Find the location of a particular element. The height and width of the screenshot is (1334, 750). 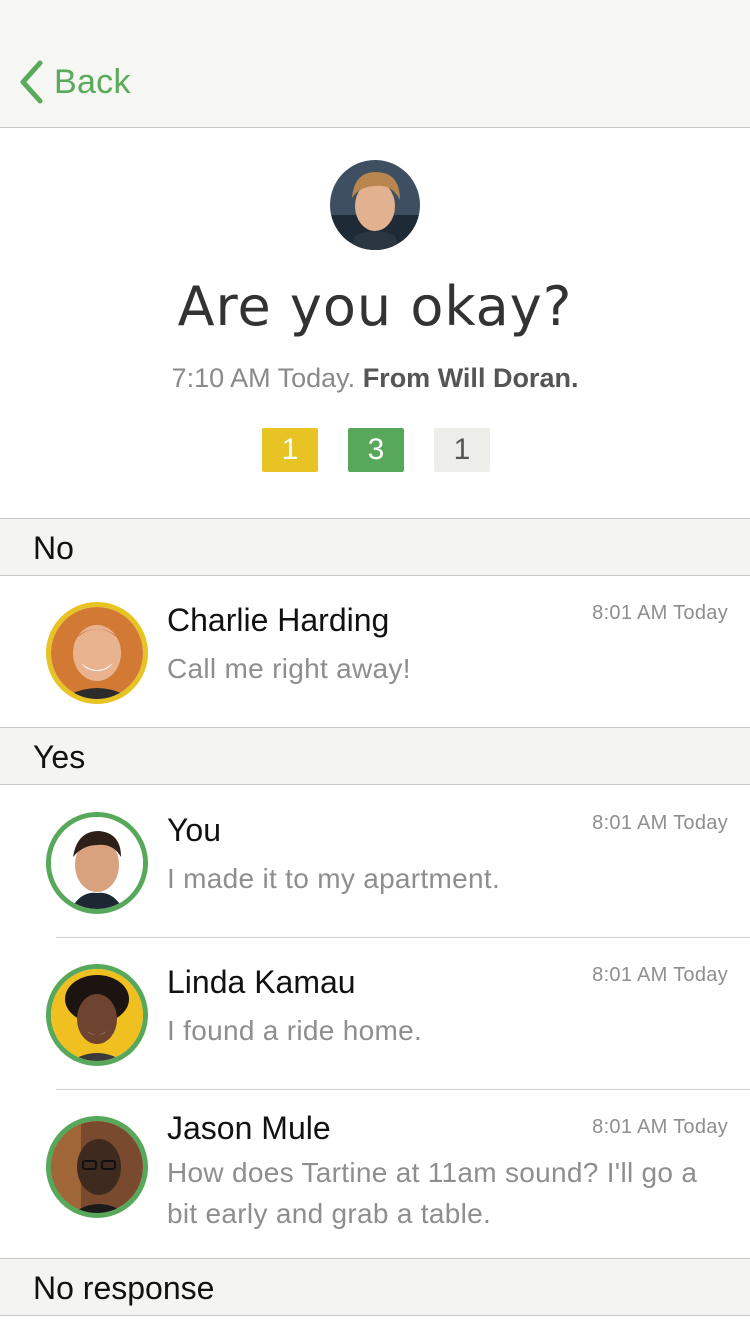

no-count-badge: 1 is located at coordinates (290, 450).